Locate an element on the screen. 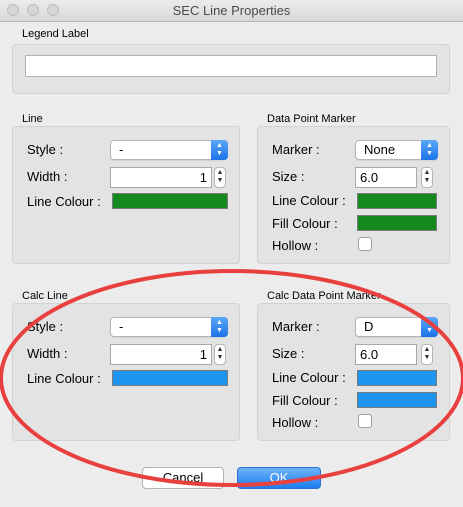 The image size is (463, 507). calc-line-group-label: Calc Line is located at coordinates (45, 296).